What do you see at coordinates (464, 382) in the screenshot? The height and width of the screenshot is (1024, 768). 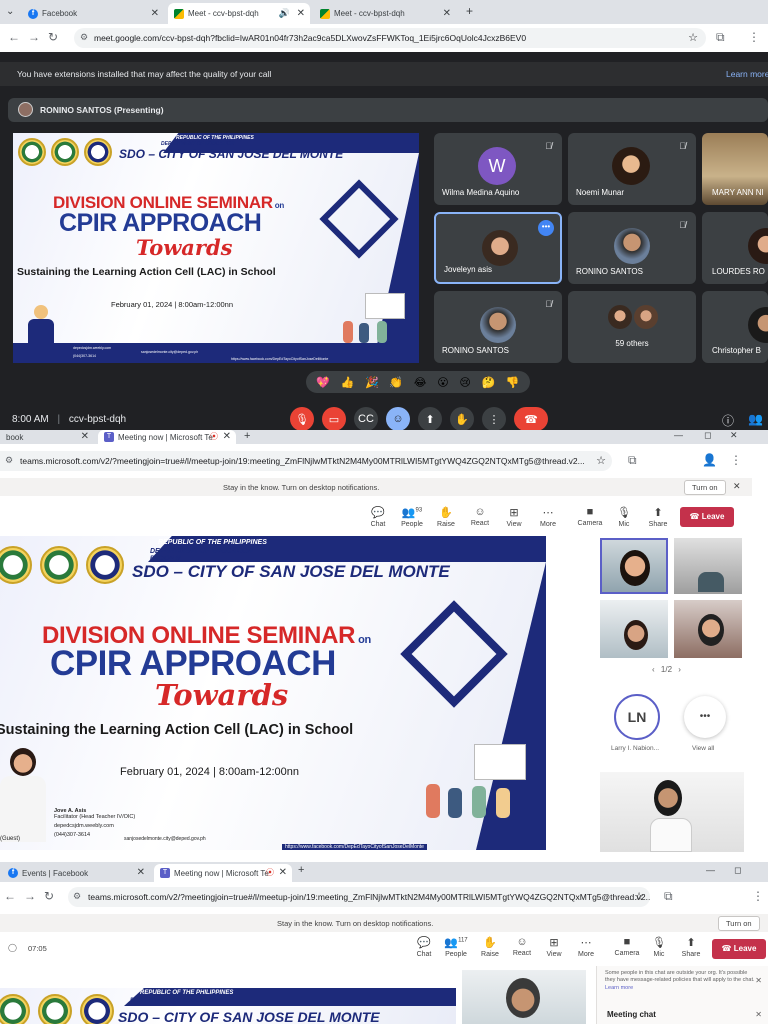 I see `reaction-sad-icon: 😢` at bounding box center [464, 382].